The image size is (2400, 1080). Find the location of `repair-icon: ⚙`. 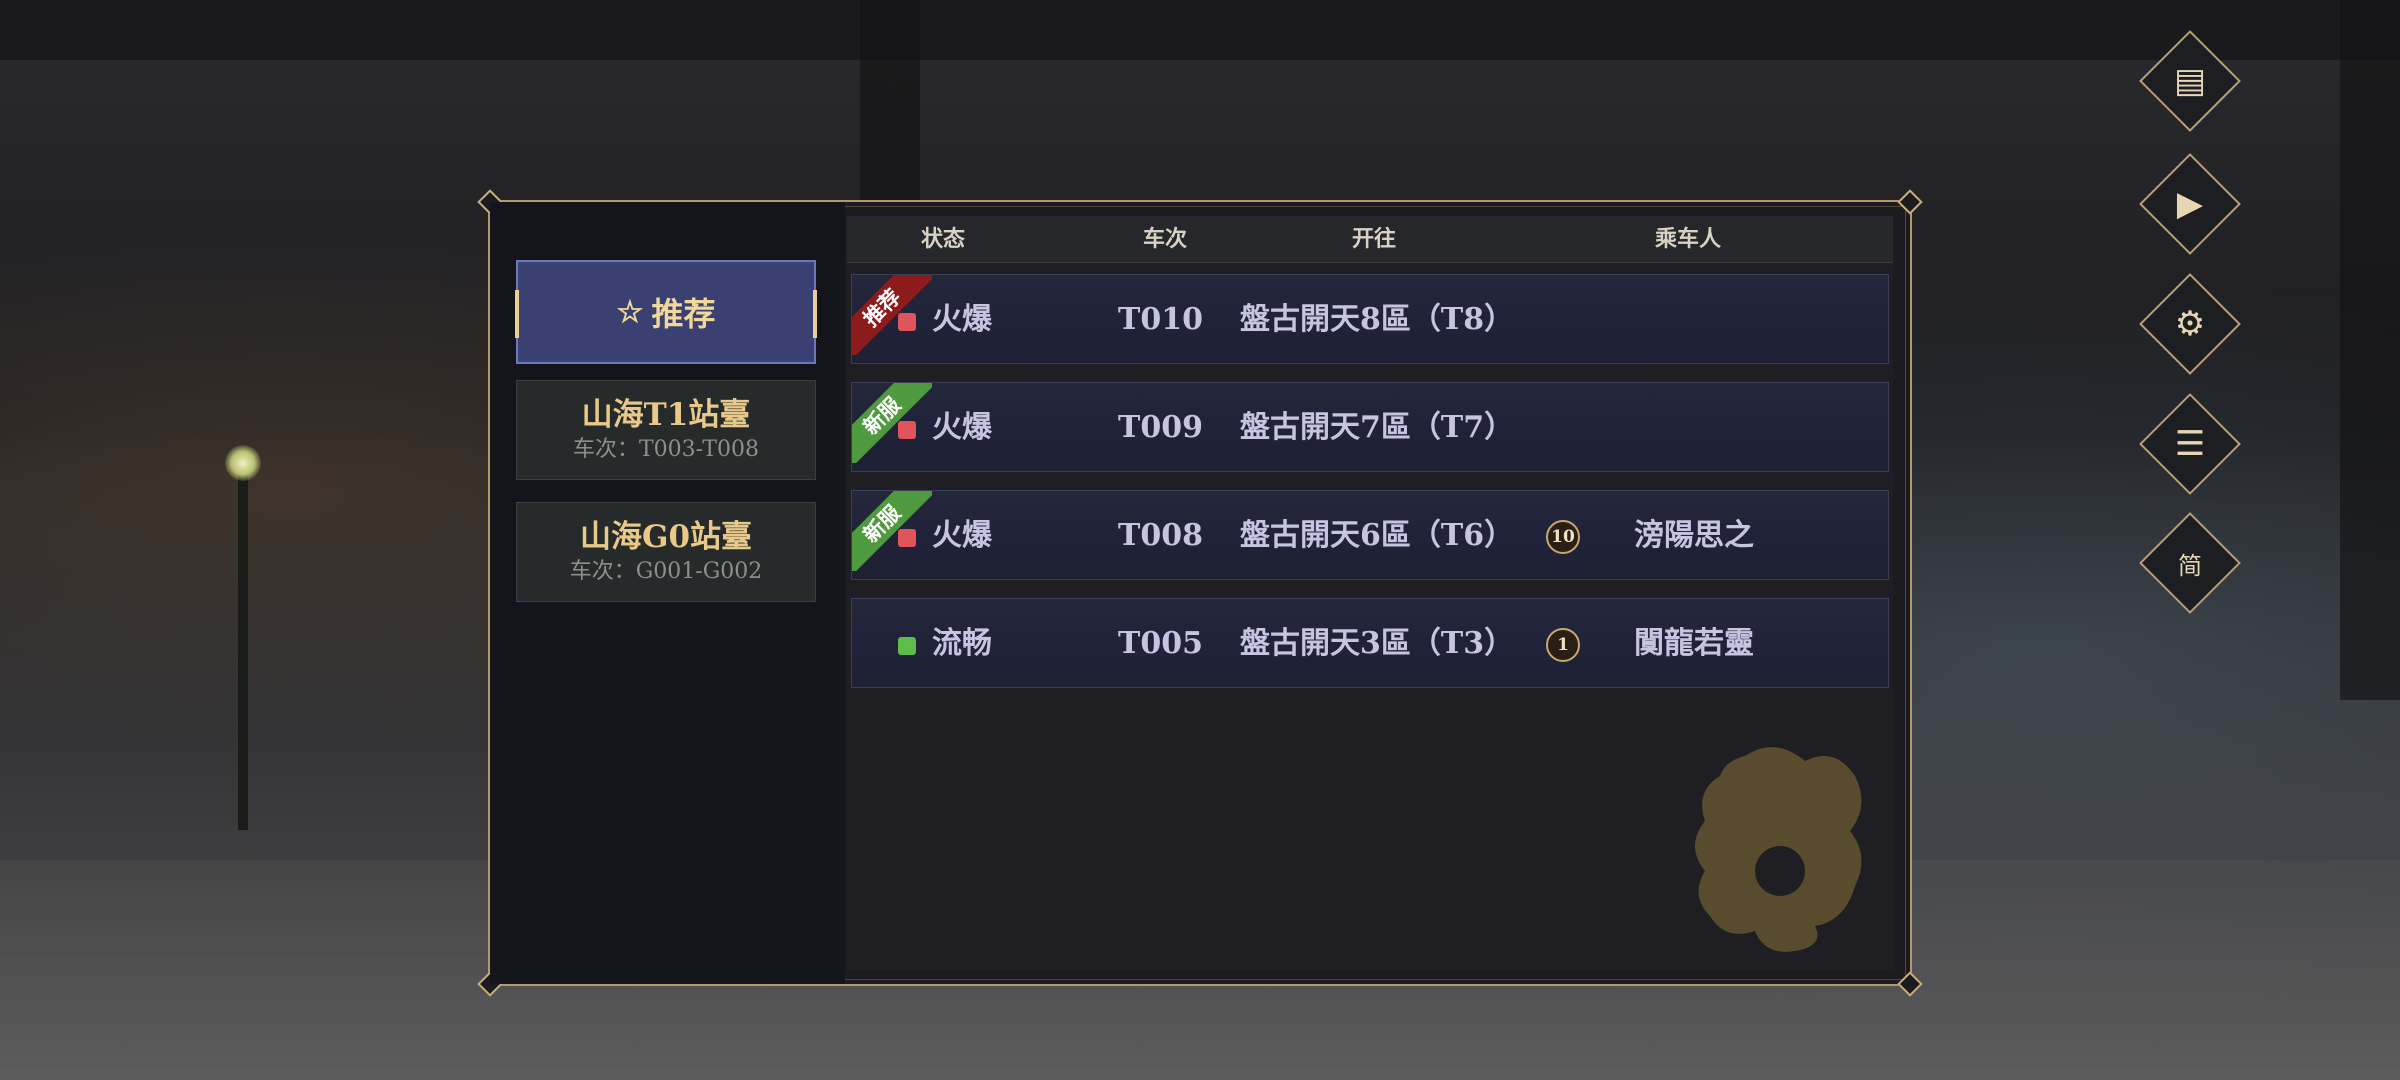

repair-icon: ⚙ is located at coordinates (2190, 324).